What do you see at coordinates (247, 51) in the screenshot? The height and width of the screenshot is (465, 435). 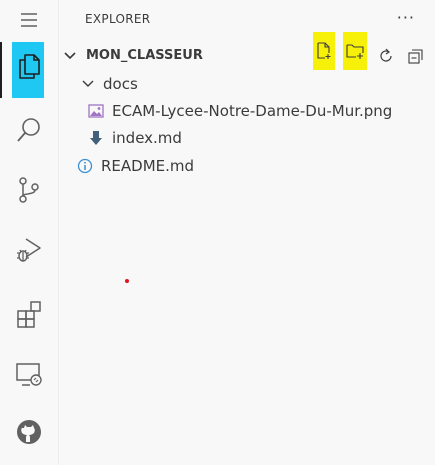 I see `folder-header: MON_CLASSEUR` at bounding box center [247, 51].